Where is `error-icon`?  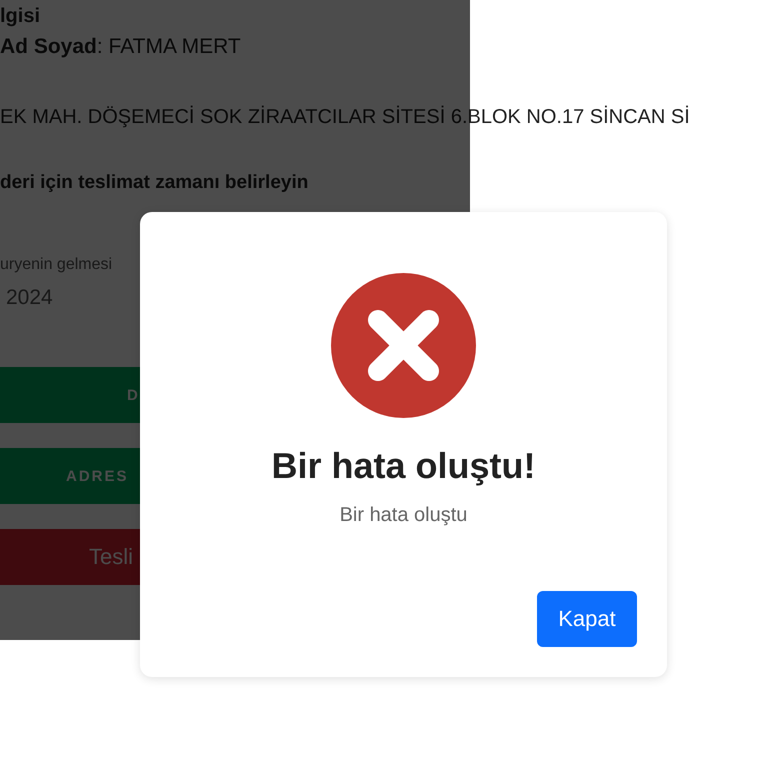
error-icon is located at coordinates (403, 345).